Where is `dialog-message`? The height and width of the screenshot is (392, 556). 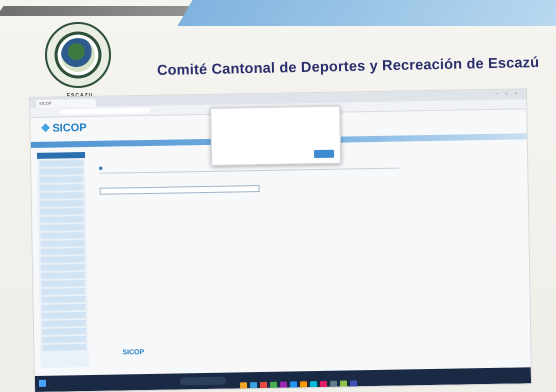
dialog-message is located at coordinates (272, 120).